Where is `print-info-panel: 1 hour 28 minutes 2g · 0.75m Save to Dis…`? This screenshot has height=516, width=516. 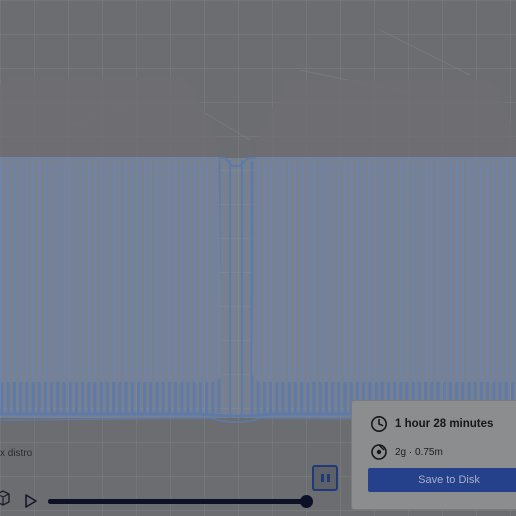
print-info-panel: 1 hour 28 minutes 2g · 0.75m Save to Dis… is located at coordinates (433, 455).